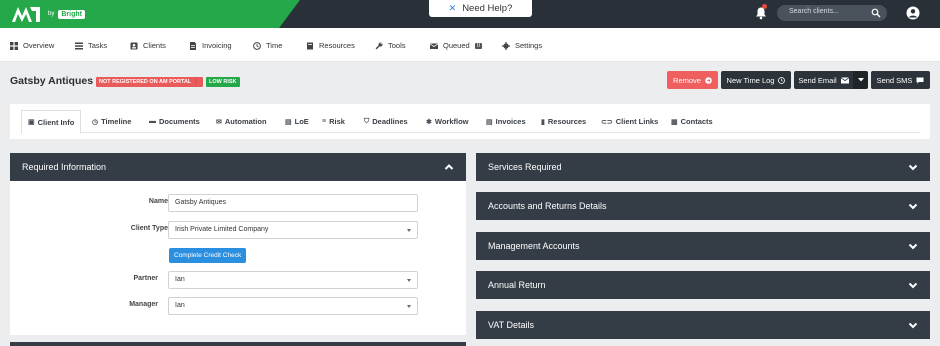 The height and width of the screenshot is (346, 940). What do you see at coordinates (543, 122) in the screenshot?
I see `bookmark-icon: ▮` at bounding box center [543, 122].